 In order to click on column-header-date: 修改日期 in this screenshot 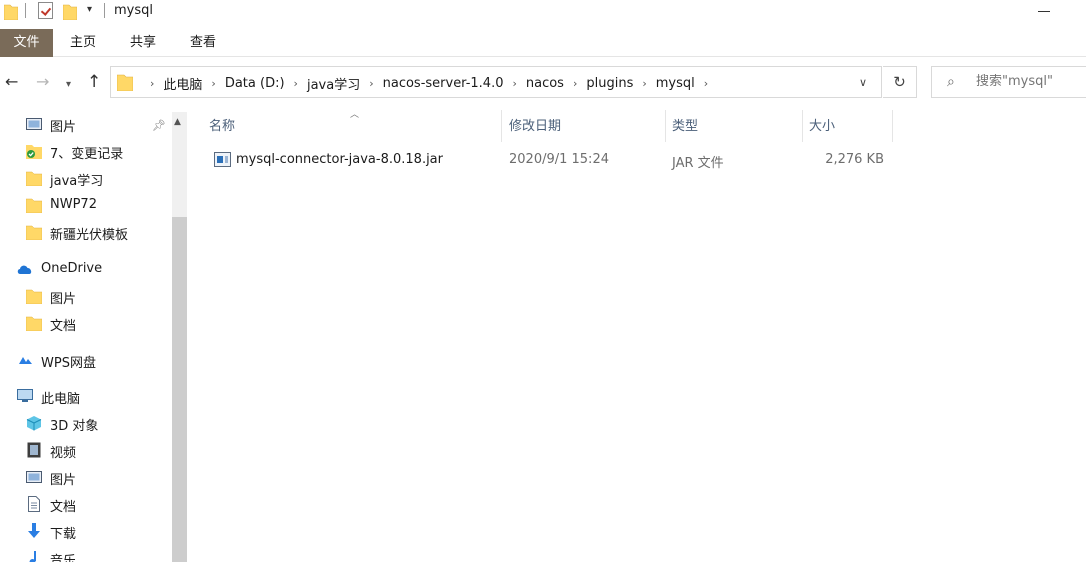, I will do `click(585, 126)`.